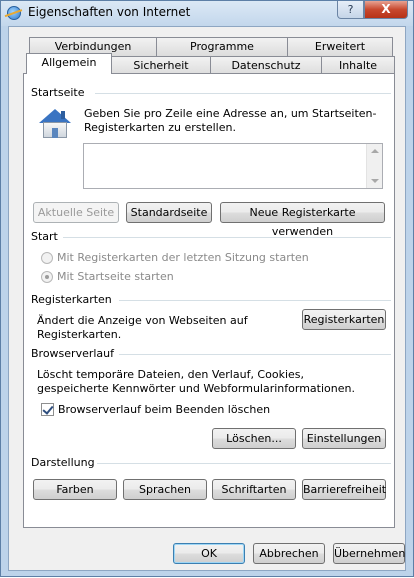 The width and height of the screenshot is (414, 578). Describe the element at coordinates (55, 124) in the screenshot. I see `house-icon` at that location.